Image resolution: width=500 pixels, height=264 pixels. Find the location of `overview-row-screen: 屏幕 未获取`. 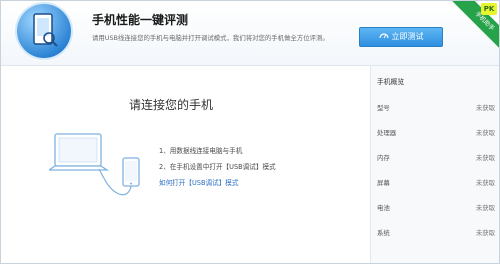

overview-row-screen: 屏幕 未获取 is located at coordinates (436, 183).